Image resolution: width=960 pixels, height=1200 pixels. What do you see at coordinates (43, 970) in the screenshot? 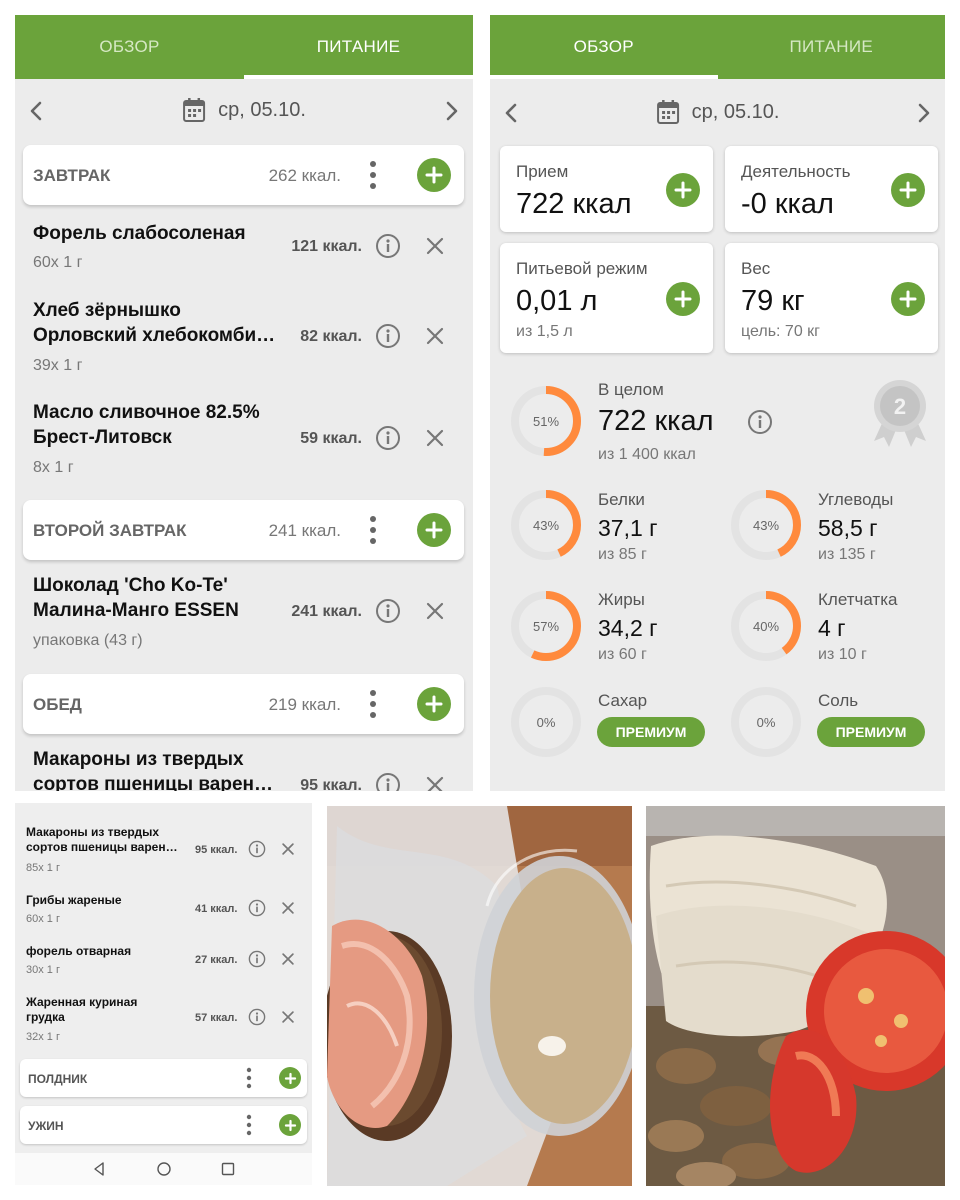
I see `food-portion: 30x 1 г` at bounding box center [43, 970].